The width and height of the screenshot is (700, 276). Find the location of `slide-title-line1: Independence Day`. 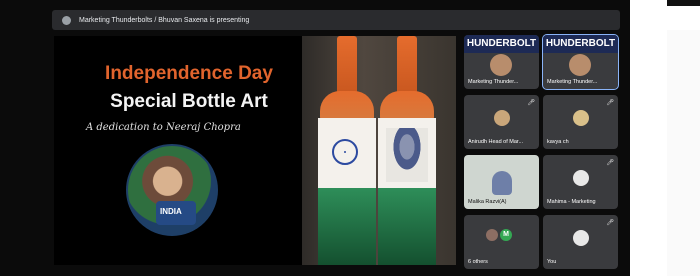

slide-title-line1: Independence Day is located at coordinates (189, 73).